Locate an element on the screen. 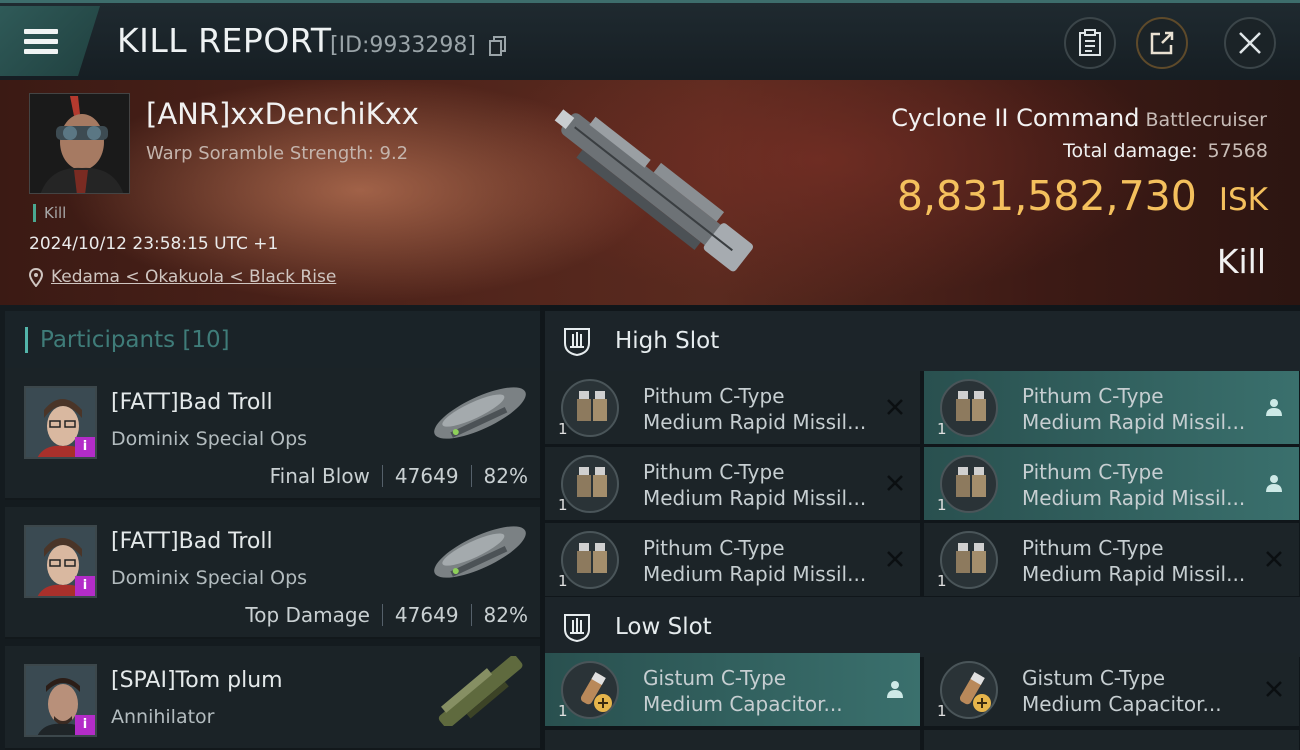 This screenshot has height=750, width=1300. low-slot-label: Low Slot is located at coordinates (663, 627).